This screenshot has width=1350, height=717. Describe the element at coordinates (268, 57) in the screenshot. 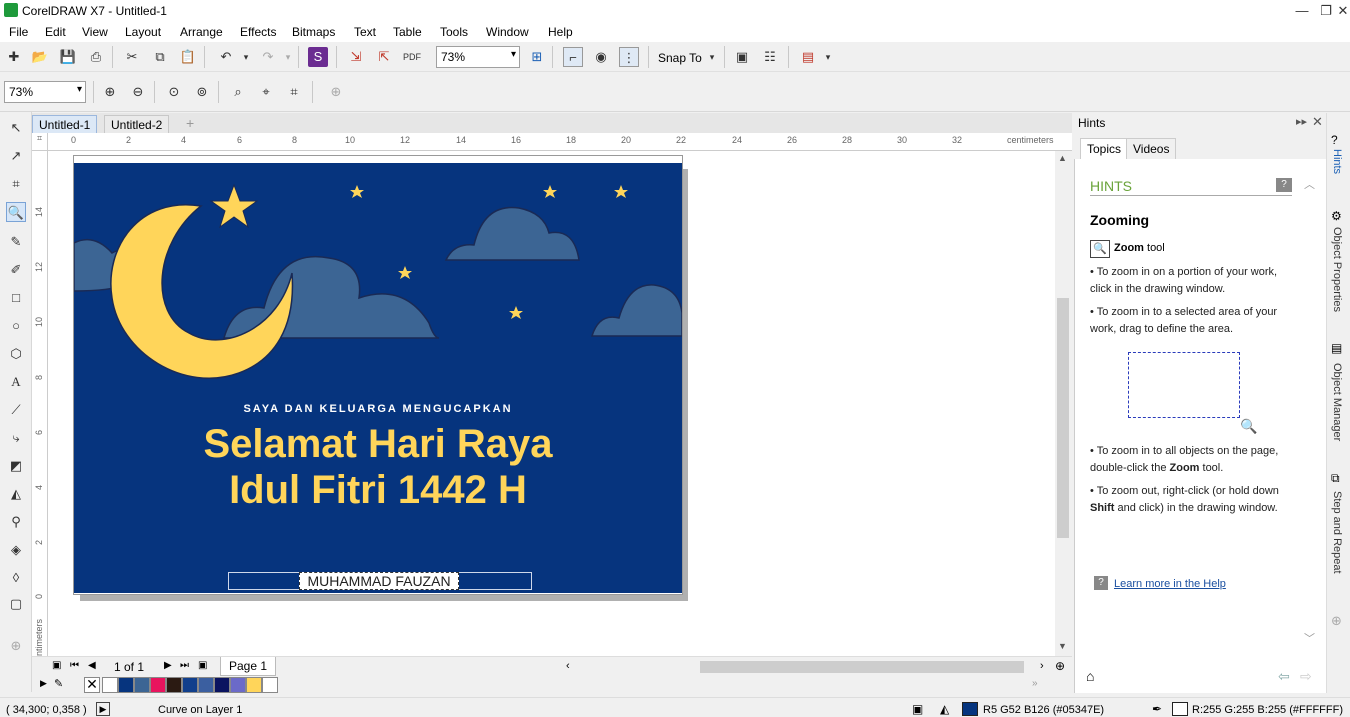

I see `redo-icon: ↷` at that location.